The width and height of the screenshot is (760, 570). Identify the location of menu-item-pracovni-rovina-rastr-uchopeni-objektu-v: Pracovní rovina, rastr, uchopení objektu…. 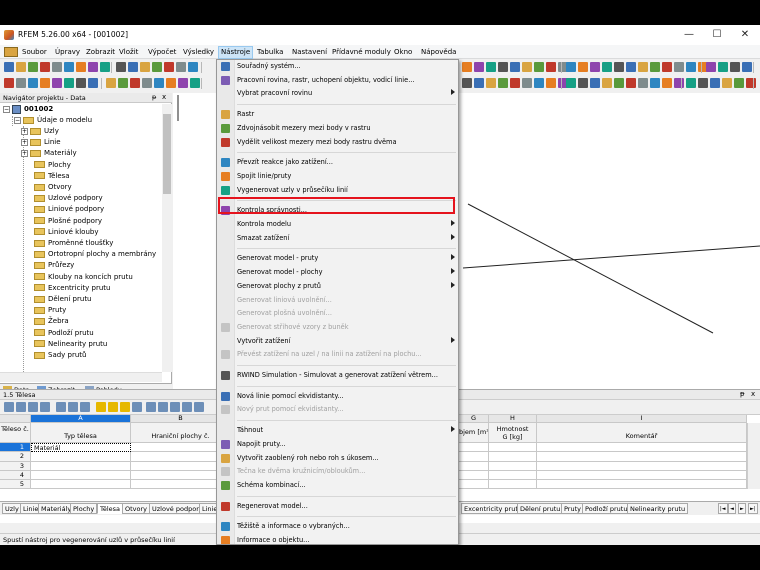
(337, 80).